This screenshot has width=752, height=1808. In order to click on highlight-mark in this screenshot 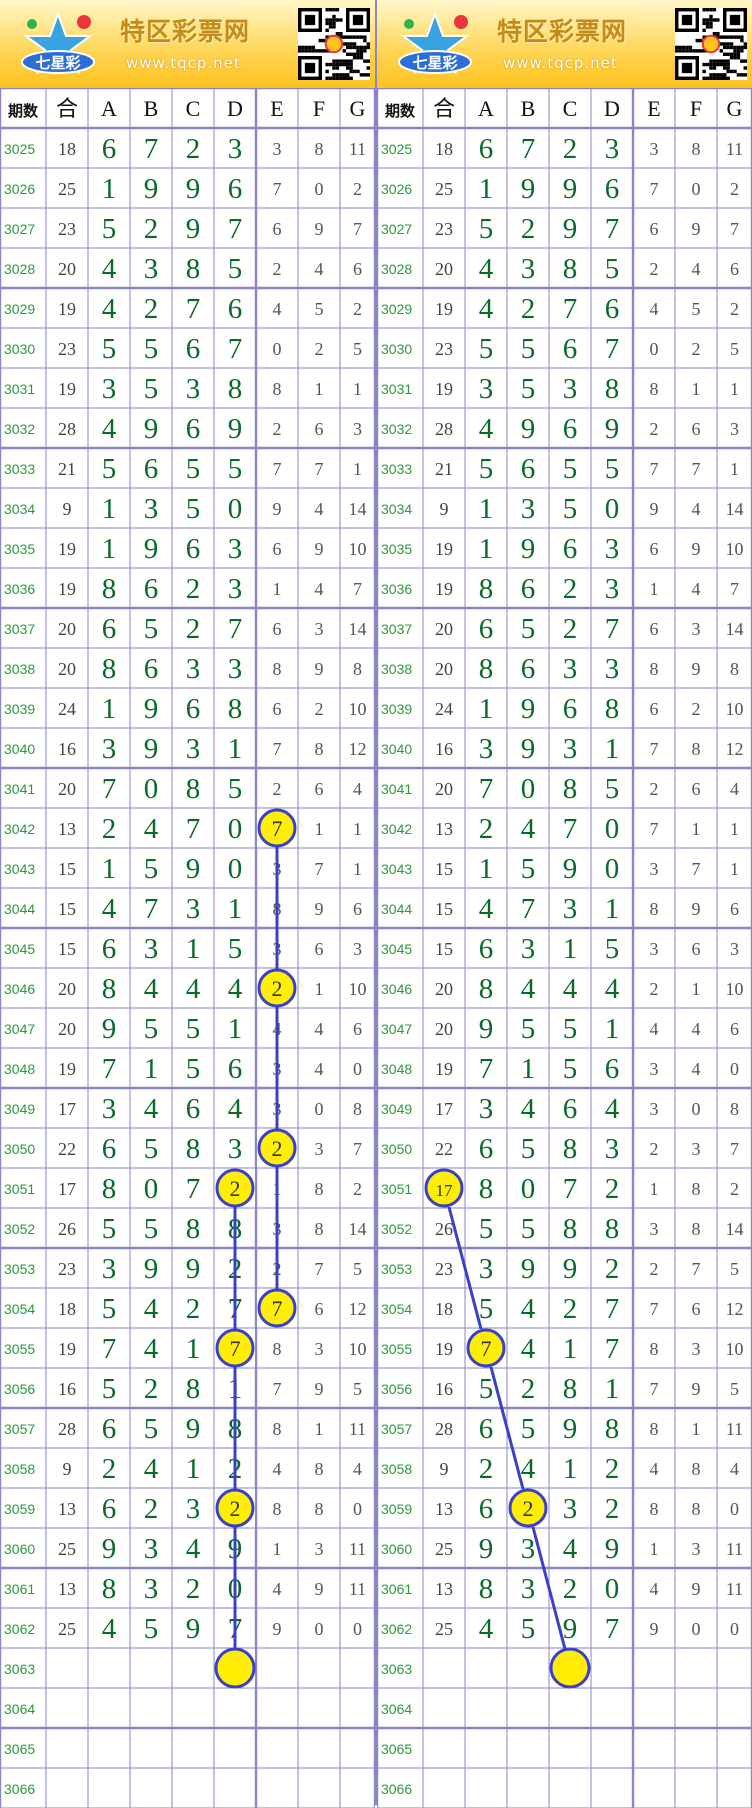, I will do `click(570, 1668)`.